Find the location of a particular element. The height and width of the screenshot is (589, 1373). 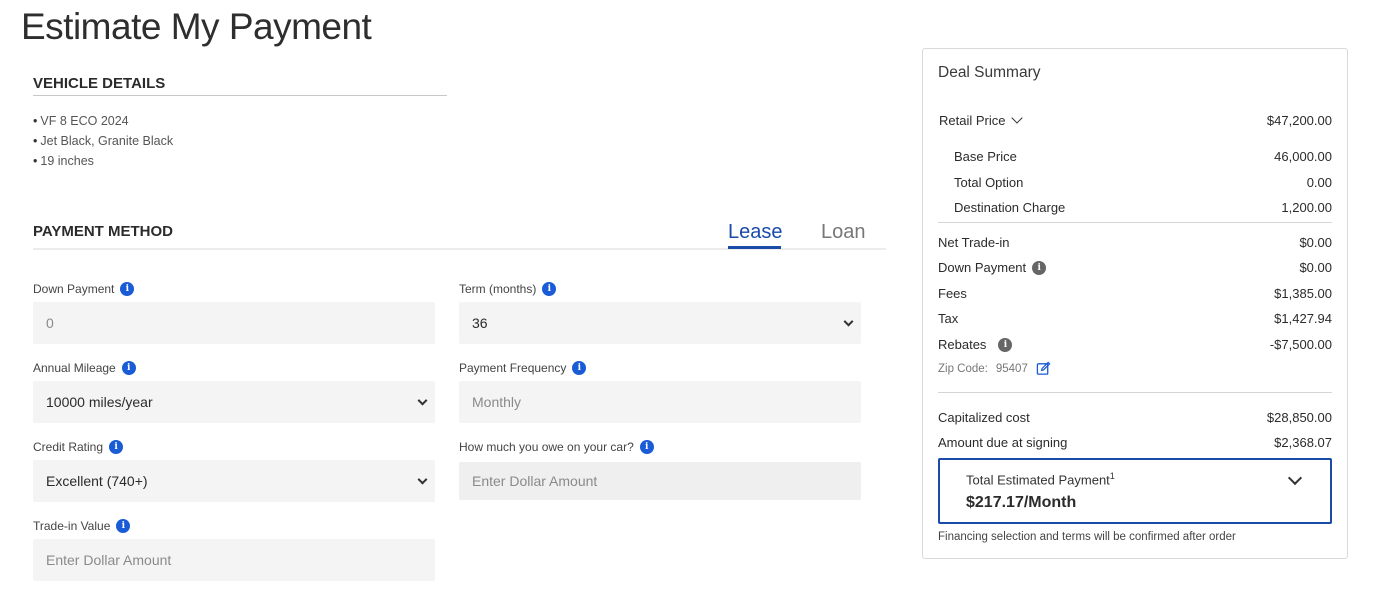

amount-due-label: Amount due at signing is located at coordinates (1003, 442).